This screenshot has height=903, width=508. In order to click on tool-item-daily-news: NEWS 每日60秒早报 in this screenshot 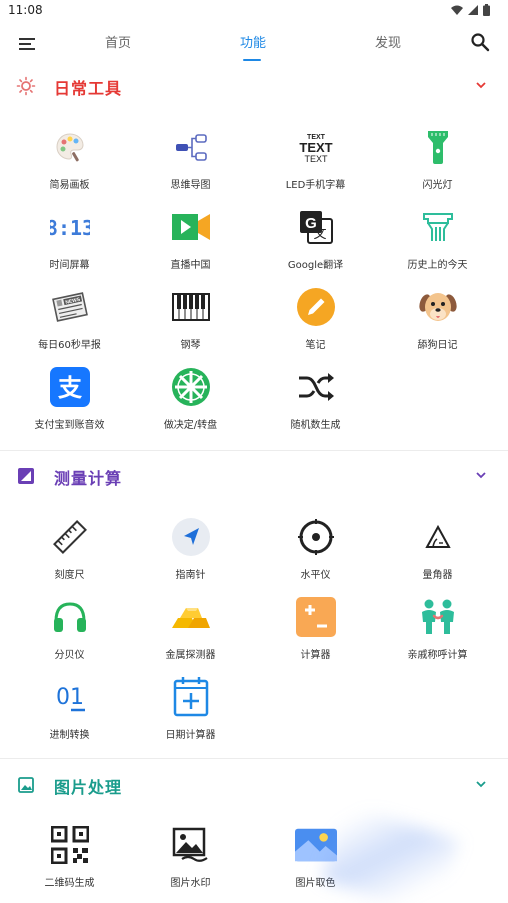, I will do `click(69, 326)`.